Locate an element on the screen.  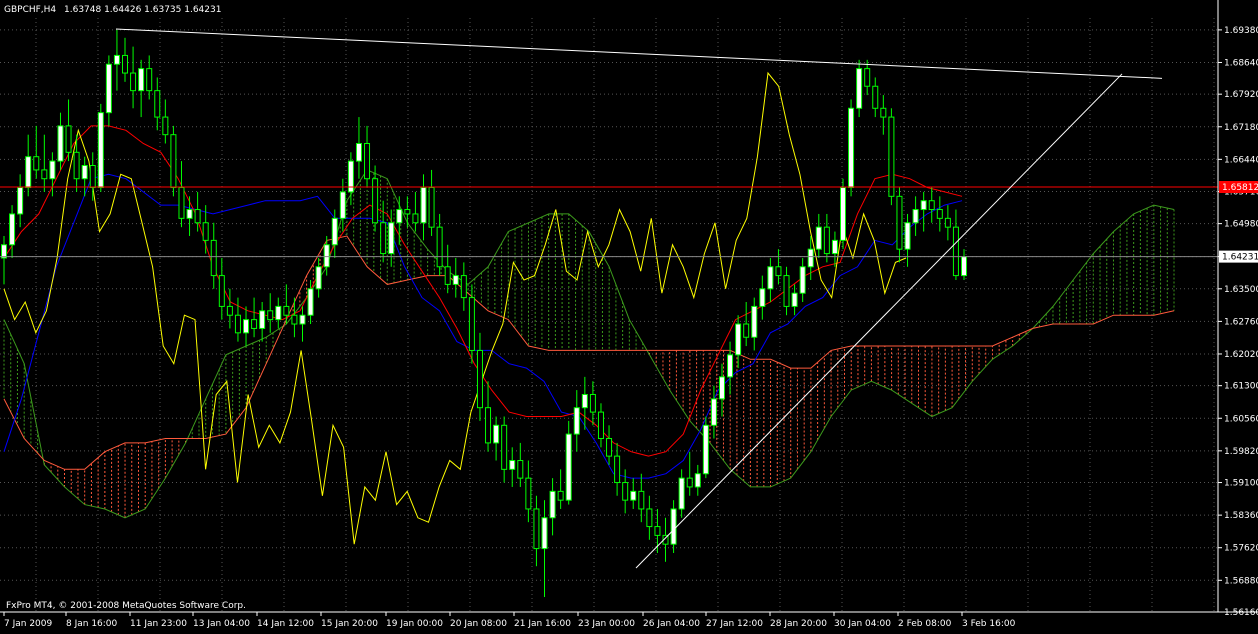
price-tick-label: 1.62020 is located at coordinates (1241, 355).